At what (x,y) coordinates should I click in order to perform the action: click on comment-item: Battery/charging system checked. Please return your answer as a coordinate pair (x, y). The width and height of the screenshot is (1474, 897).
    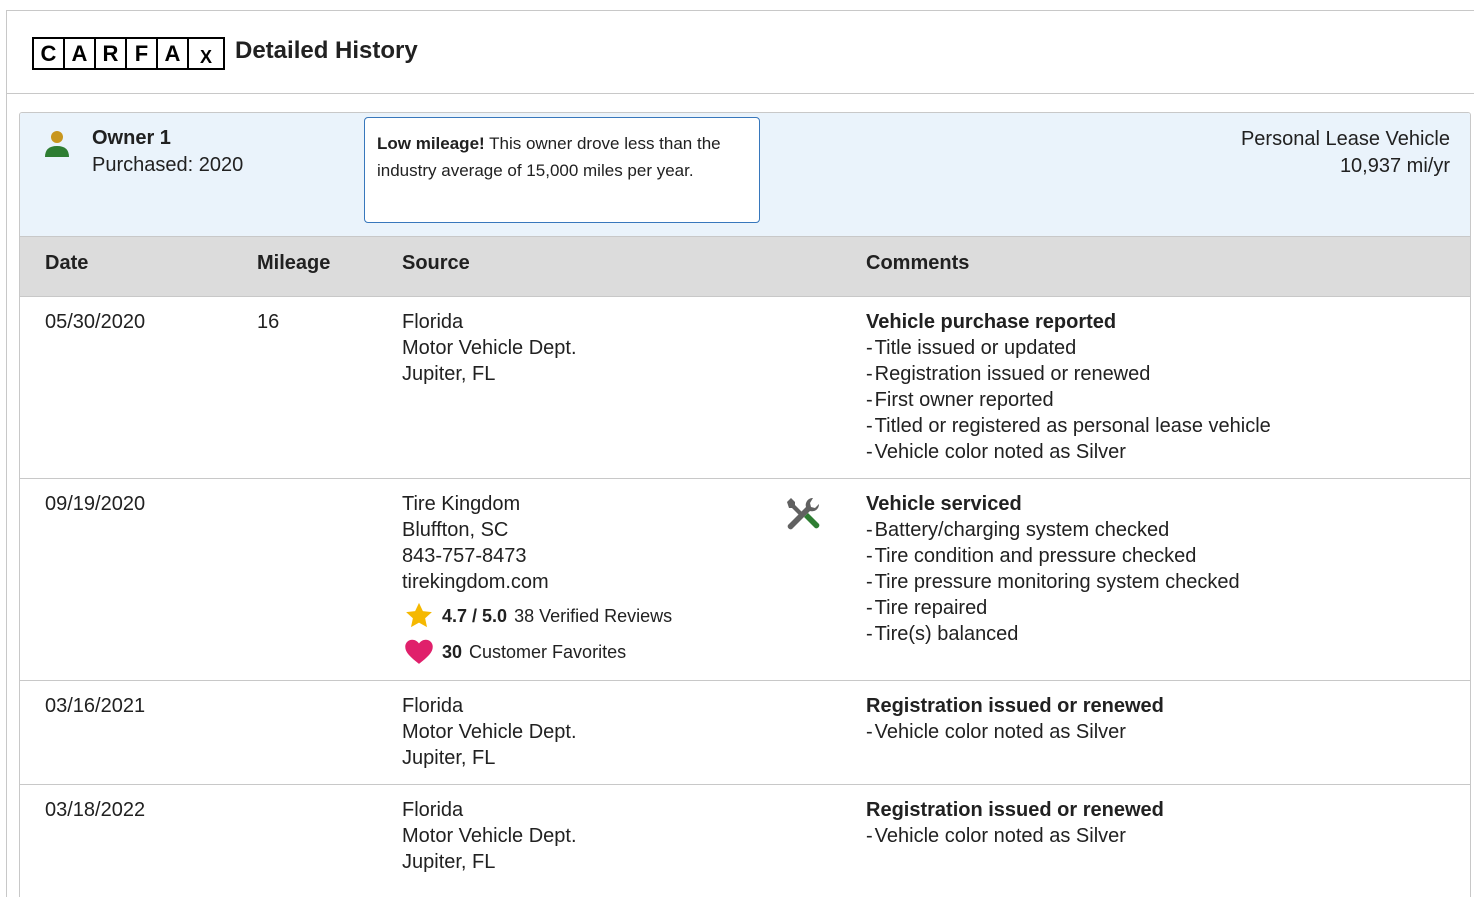
    Looking at the image, I should click on (1053, 530).